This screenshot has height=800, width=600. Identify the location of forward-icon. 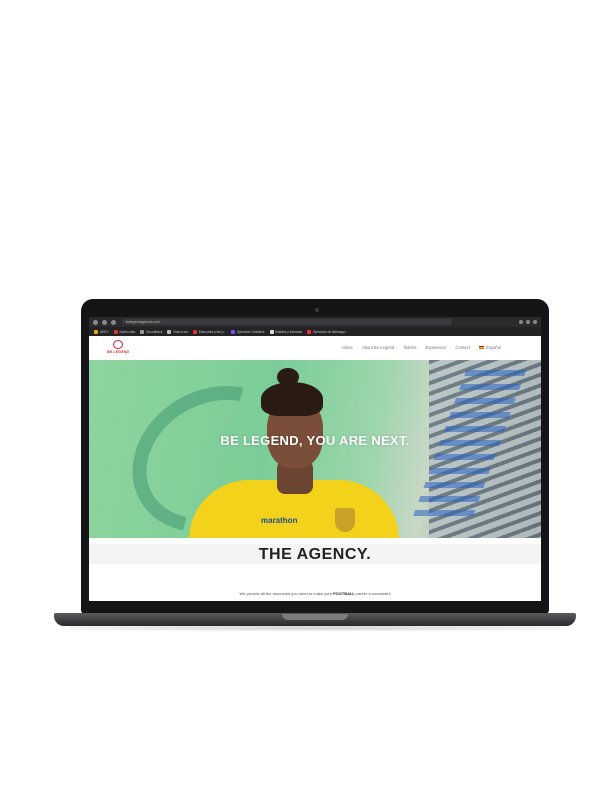
(104, 322).